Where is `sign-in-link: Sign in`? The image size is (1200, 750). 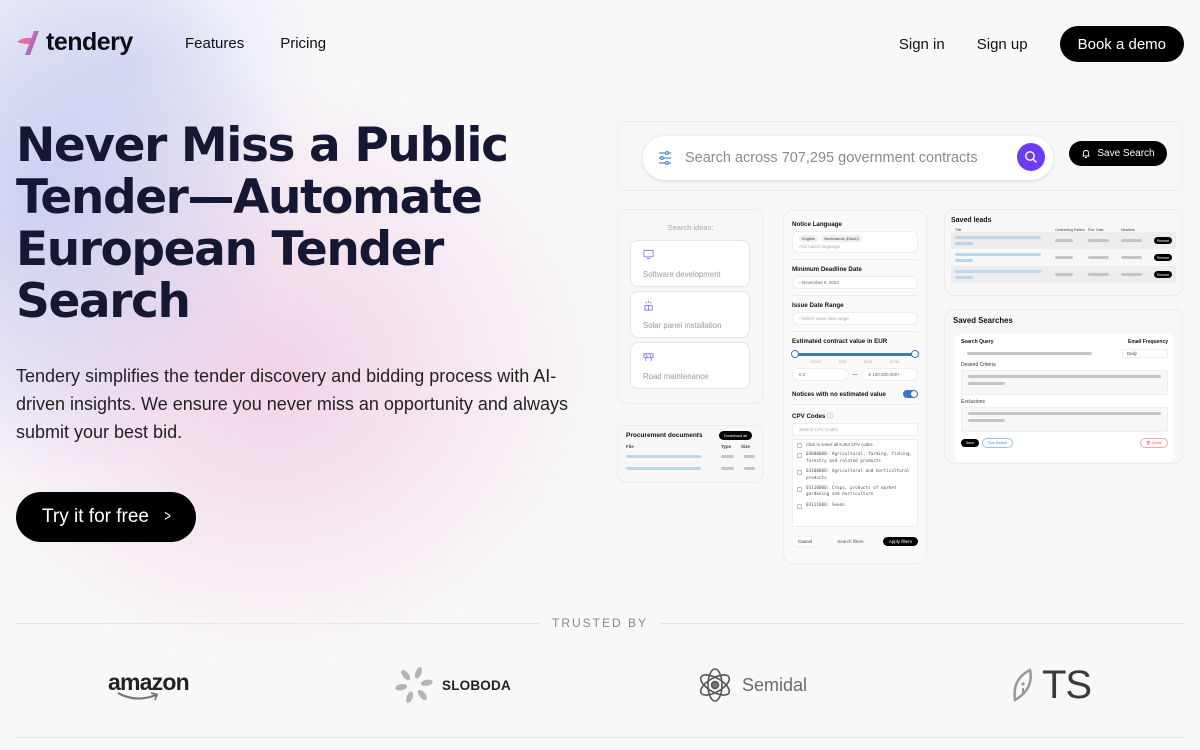 sign-in-link: Sign in is located at coordinates (922, 44).